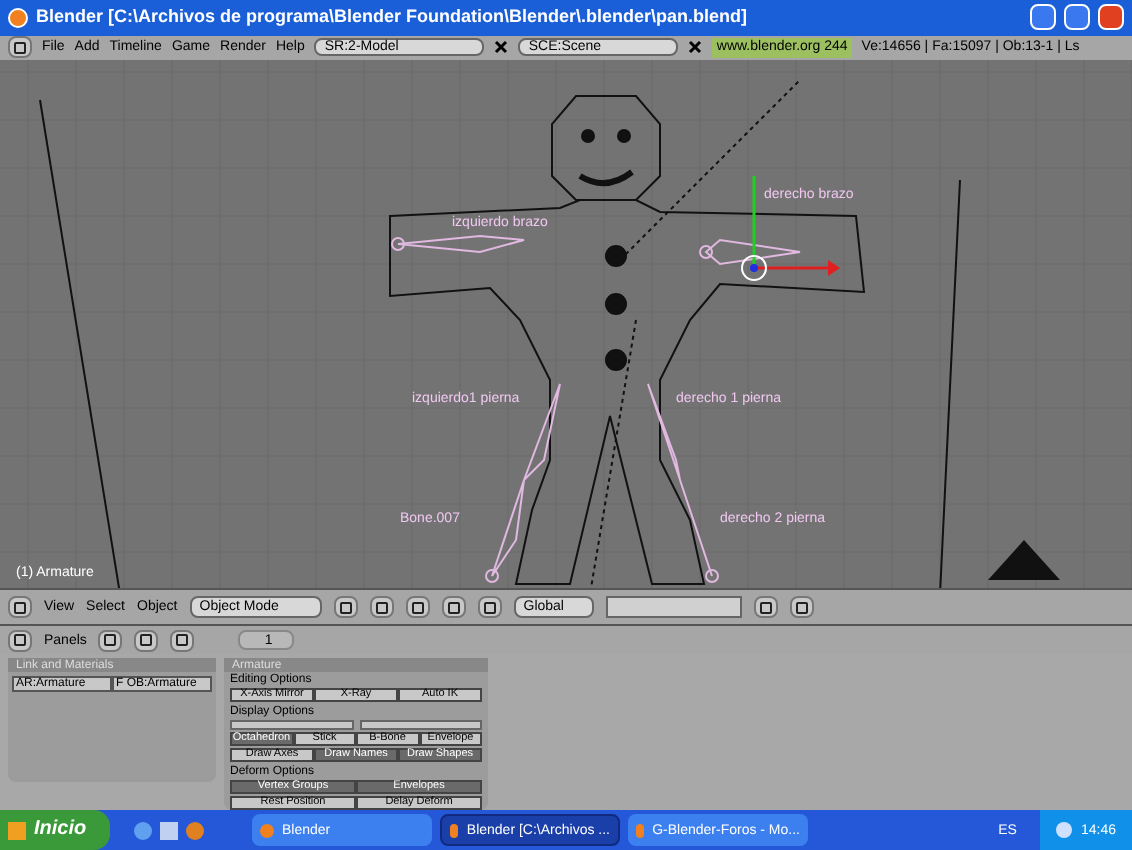 The height and width of the screenshot is (850, 1132). I want to click on window-title: Blender [C:\Archivos de programa\Blender Foundation\Blender\.blender\pan.blend], so click(393, 17).